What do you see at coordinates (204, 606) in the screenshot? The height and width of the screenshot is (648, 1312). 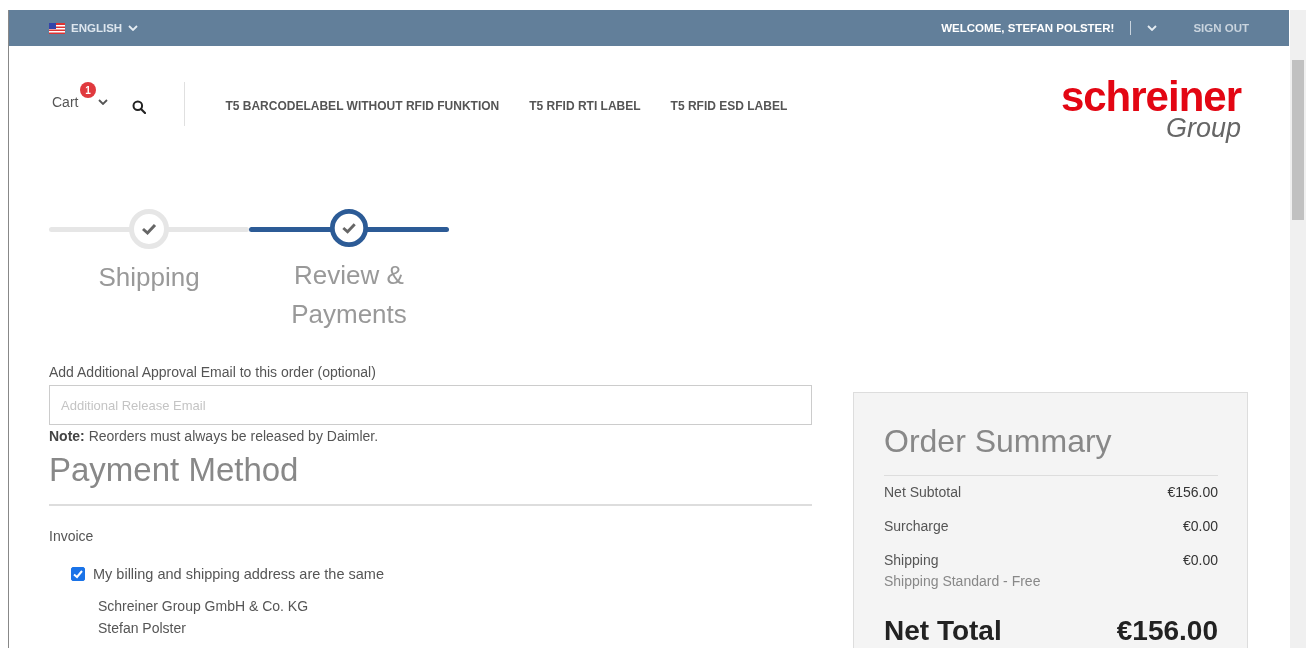 I see `address-line: Schreiner Group GmbH & Co. KG` at bounding box center [204, 606].